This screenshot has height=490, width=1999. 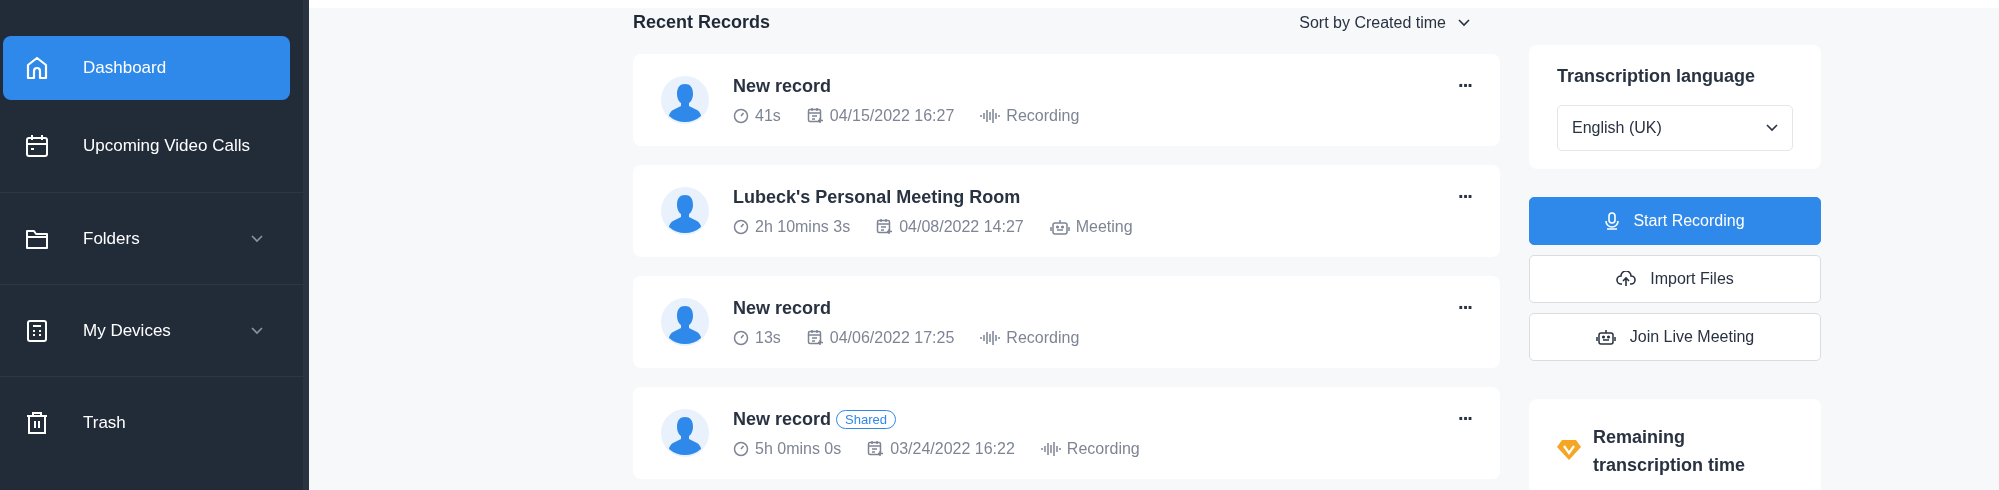 I want to click on duration-text: 13s, so click(x=768, y=337).